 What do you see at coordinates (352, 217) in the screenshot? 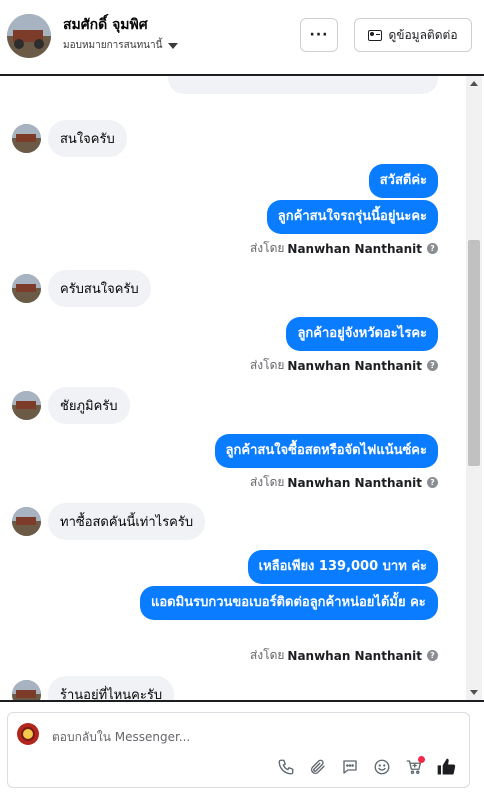
I see `outgoing-bubble: ลูกค้าสนใจรถรุ่นนี้อยู่นะคะ` at bounding box center [352, 217].